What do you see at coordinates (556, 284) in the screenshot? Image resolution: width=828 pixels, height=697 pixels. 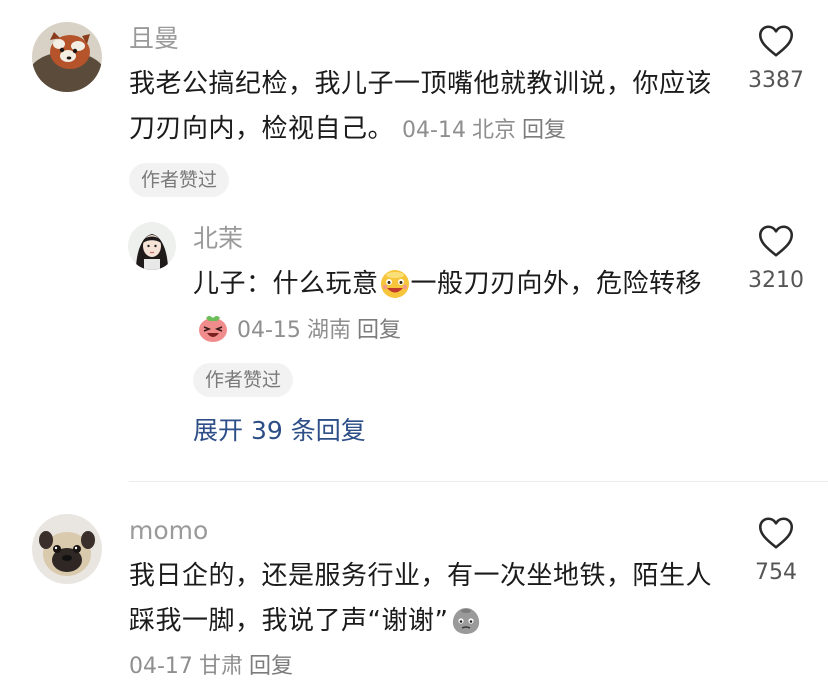 I see `reply-body-part2: 一般刀刃向外，危险转移` at bounding box center [556, 284].